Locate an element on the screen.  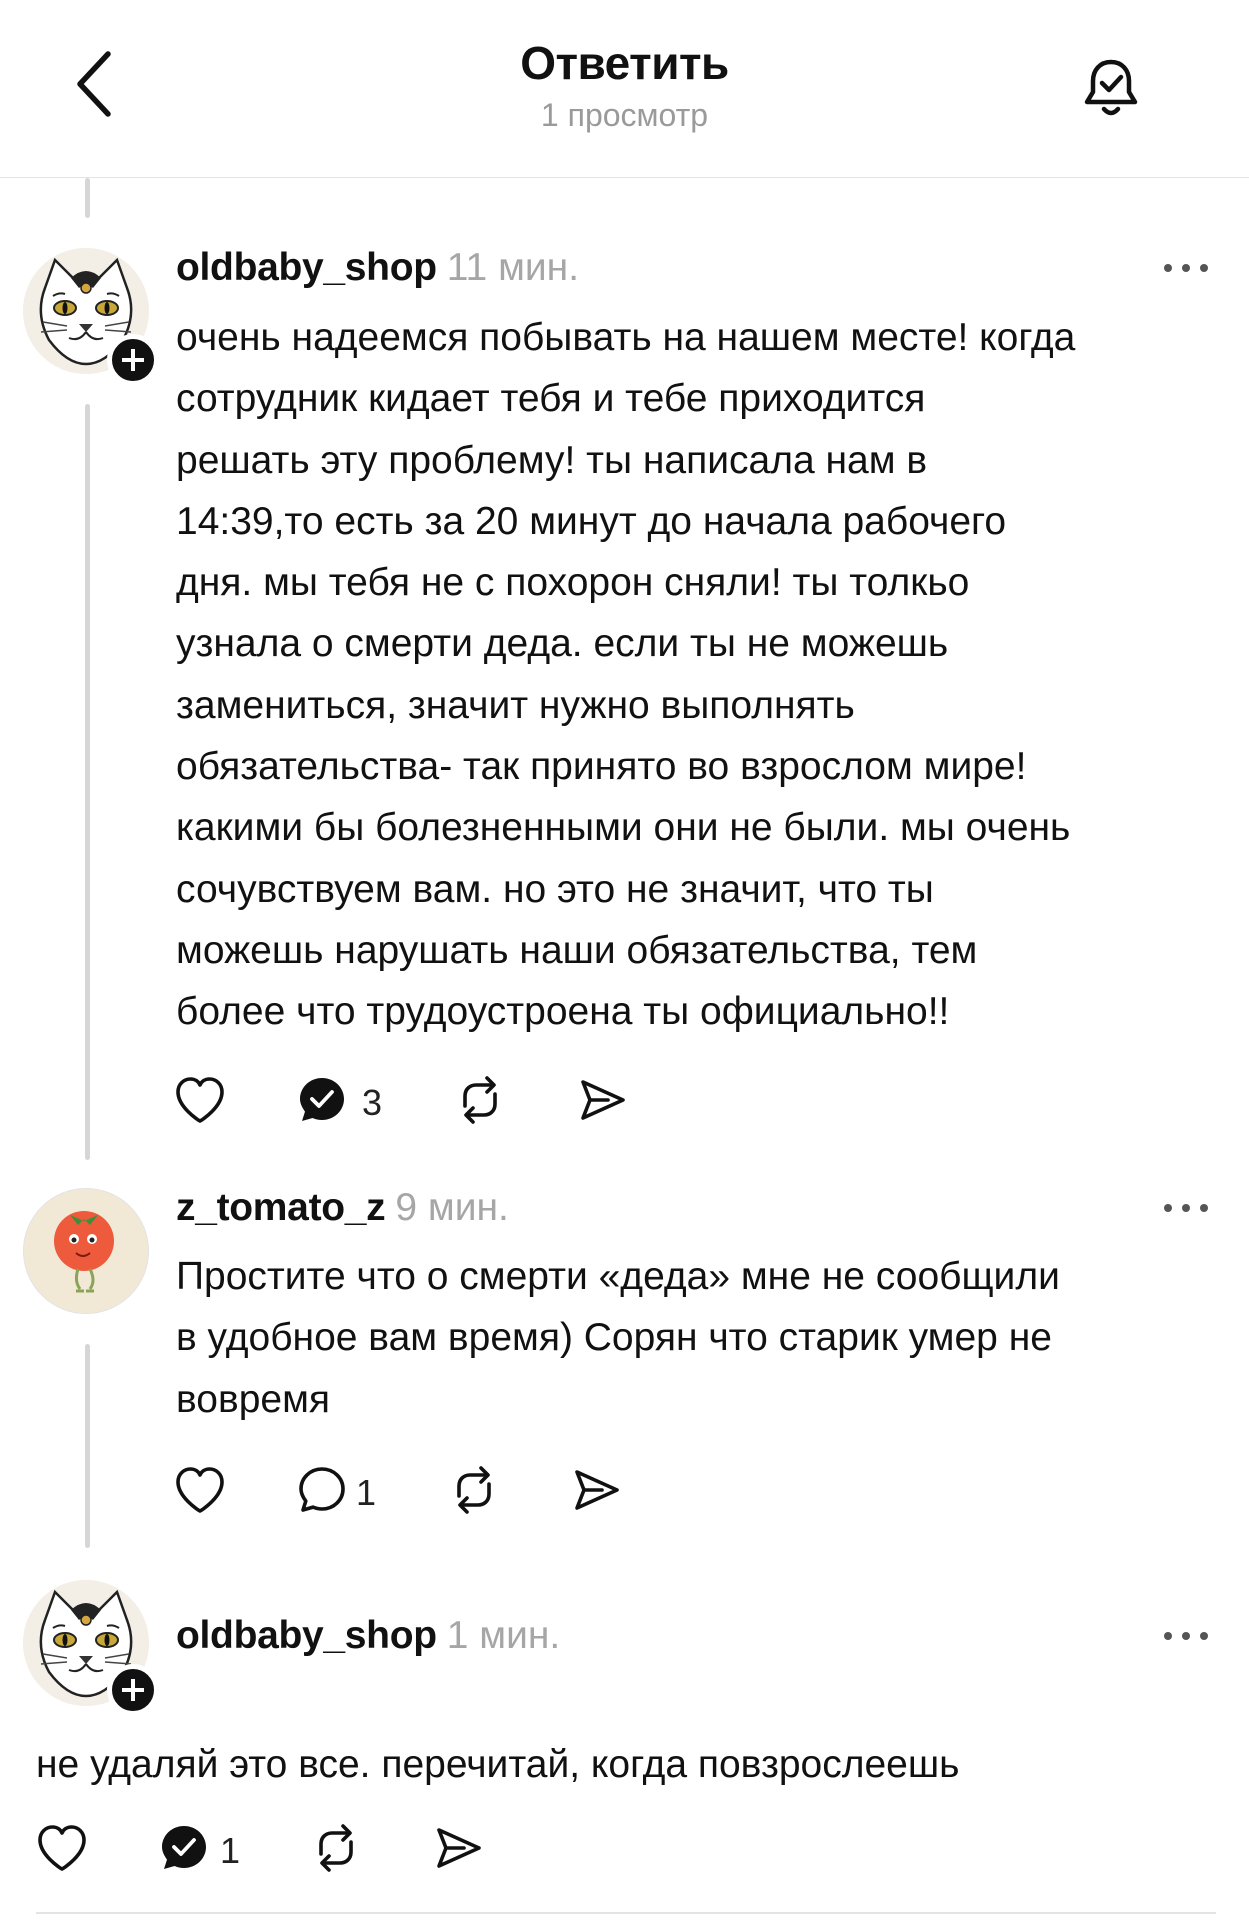
top-bar: Ответить 1 просмотр is located at coordinates (624, 89).